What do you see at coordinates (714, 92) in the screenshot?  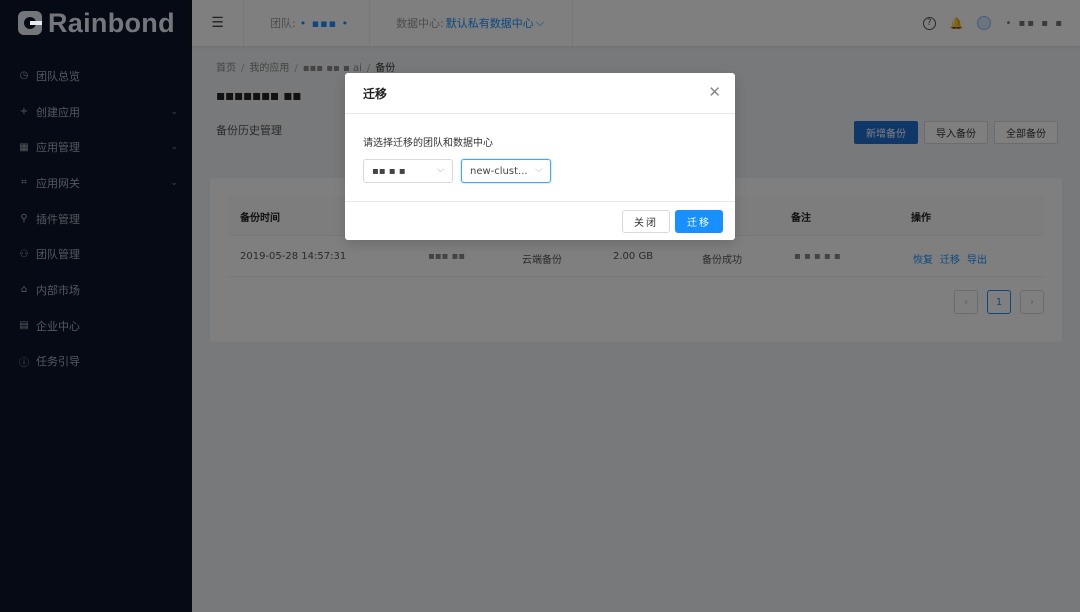 I see `close-icon: ✕` at bounding box center [714, 92].